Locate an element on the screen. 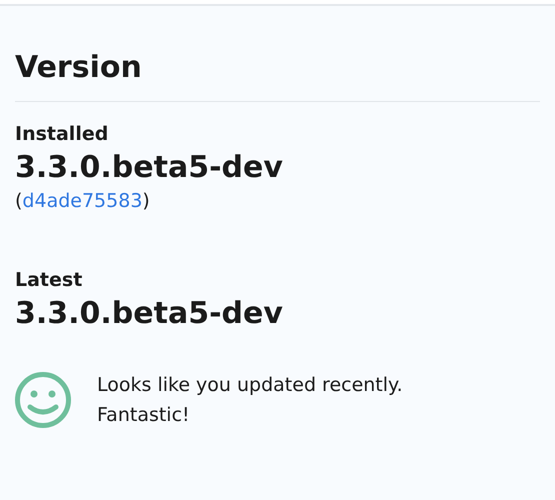  commit-link: d4ade75583 is located at coordinates (82, 201).